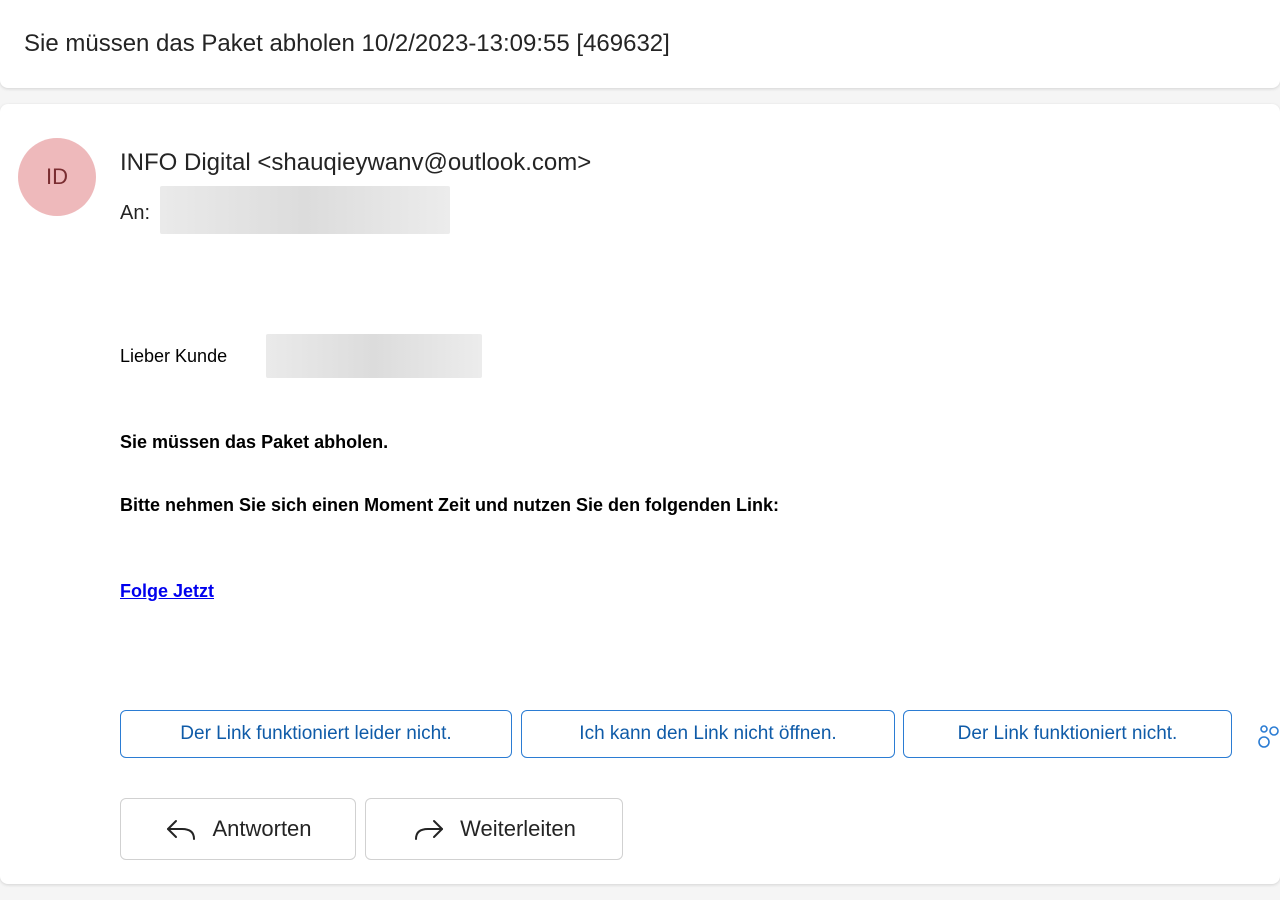 This screenshot has width=1280, height=900. I want to click on suggested-reply-2: Ich kann den Link nicht öffnen., so click(708, 734).